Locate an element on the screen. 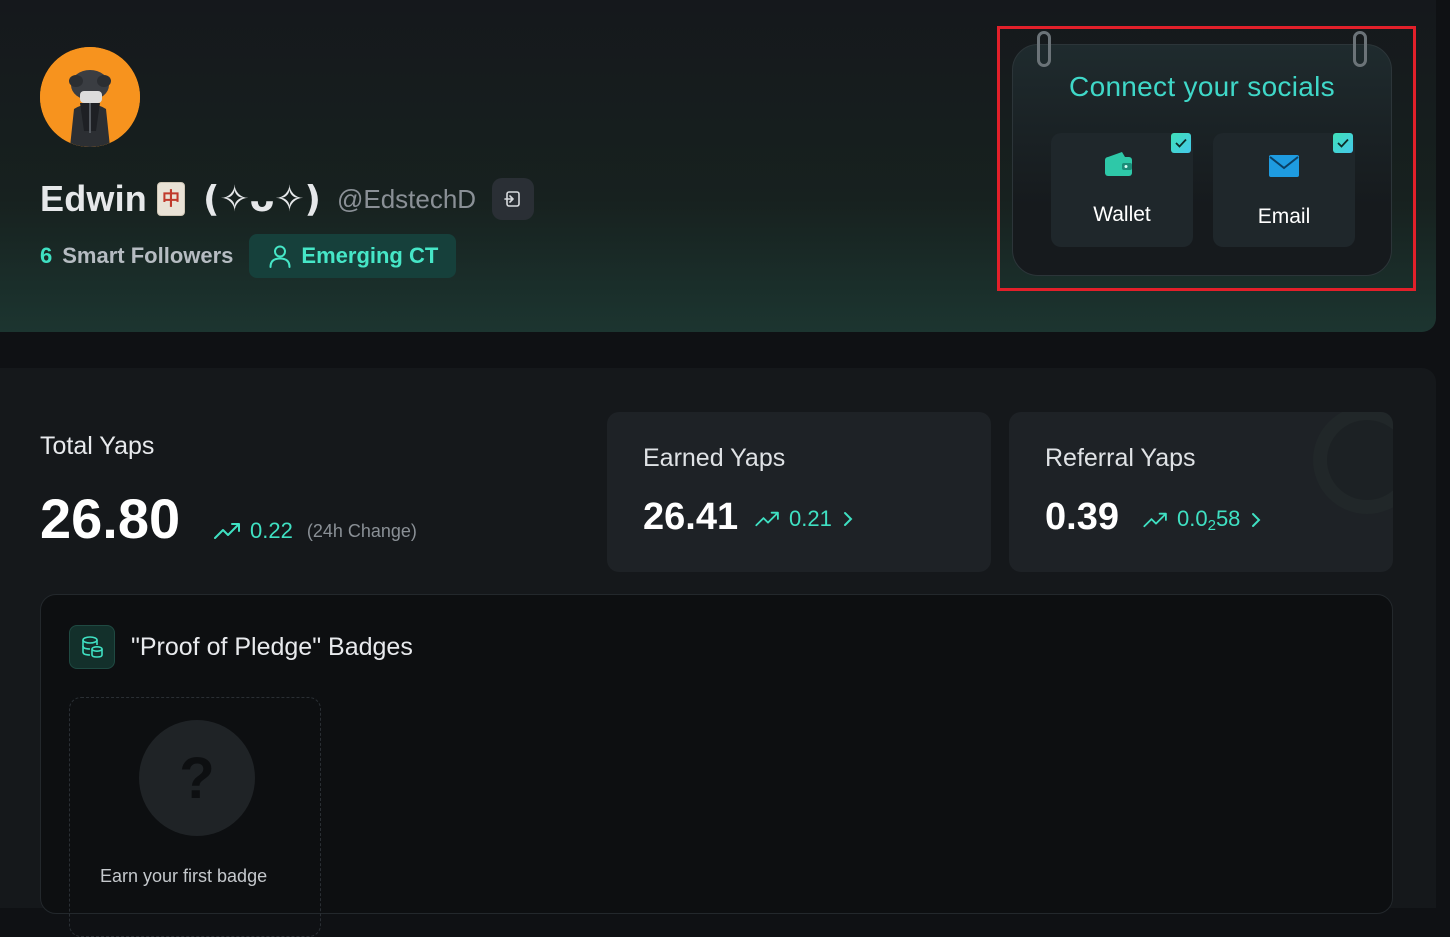 The image size is (1450, 937). change-period-note: (24h Change) is located at coordinates (361, 530).